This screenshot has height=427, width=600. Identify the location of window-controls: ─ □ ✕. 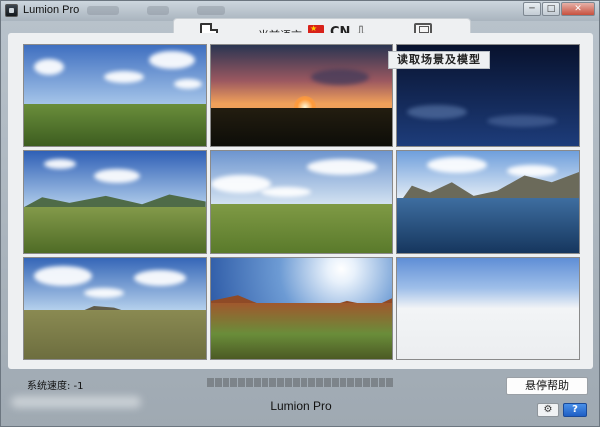
(559, 9).